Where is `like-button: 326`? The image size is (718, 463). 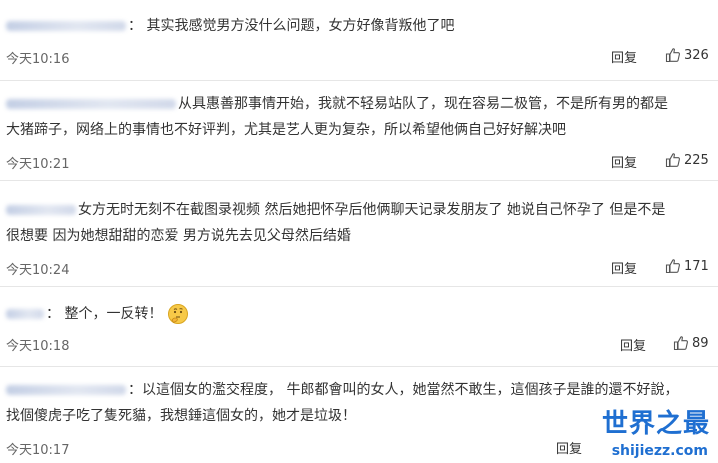
like-button: 326 is located at coordinates (687, 55).